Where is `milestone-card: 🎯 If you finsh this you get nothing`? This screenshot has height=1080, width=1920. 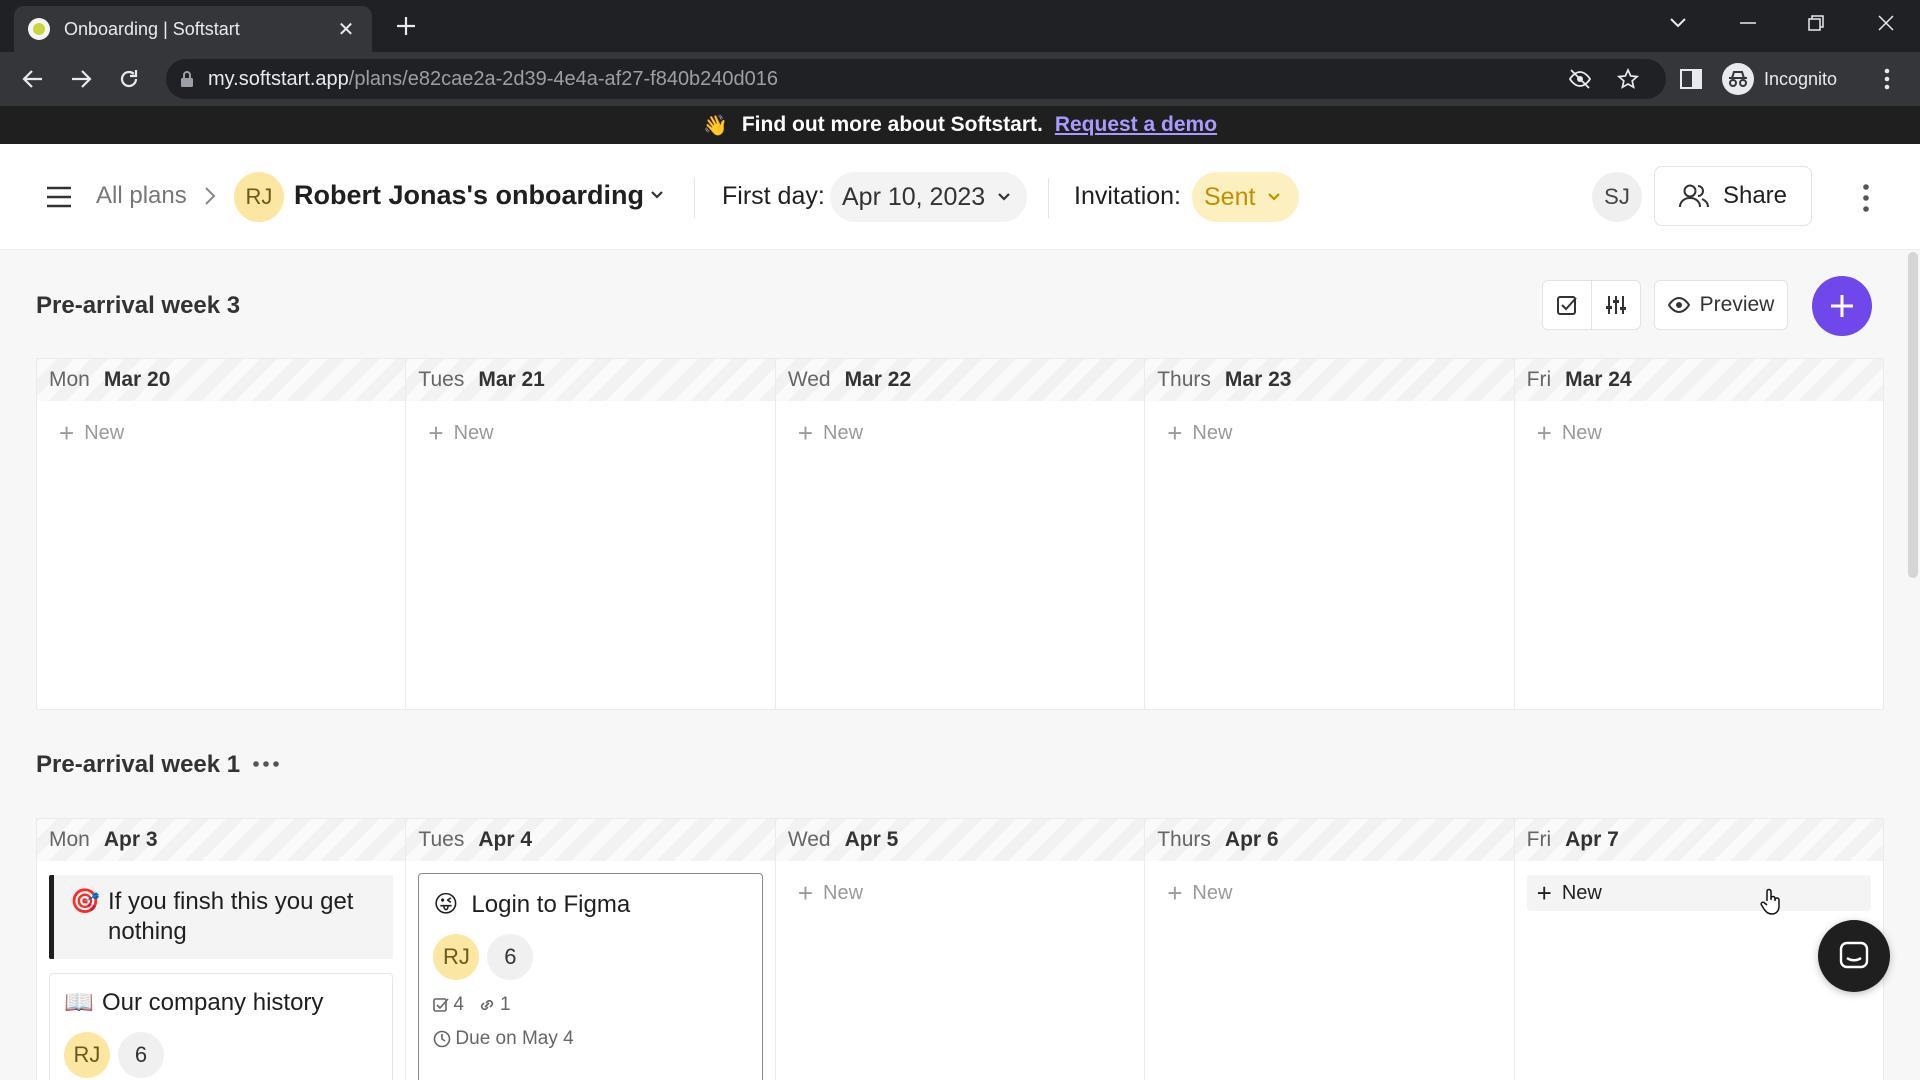 milestone-card: 🎯 If you finsh this you get nothing is located at coordinates (221, 917).